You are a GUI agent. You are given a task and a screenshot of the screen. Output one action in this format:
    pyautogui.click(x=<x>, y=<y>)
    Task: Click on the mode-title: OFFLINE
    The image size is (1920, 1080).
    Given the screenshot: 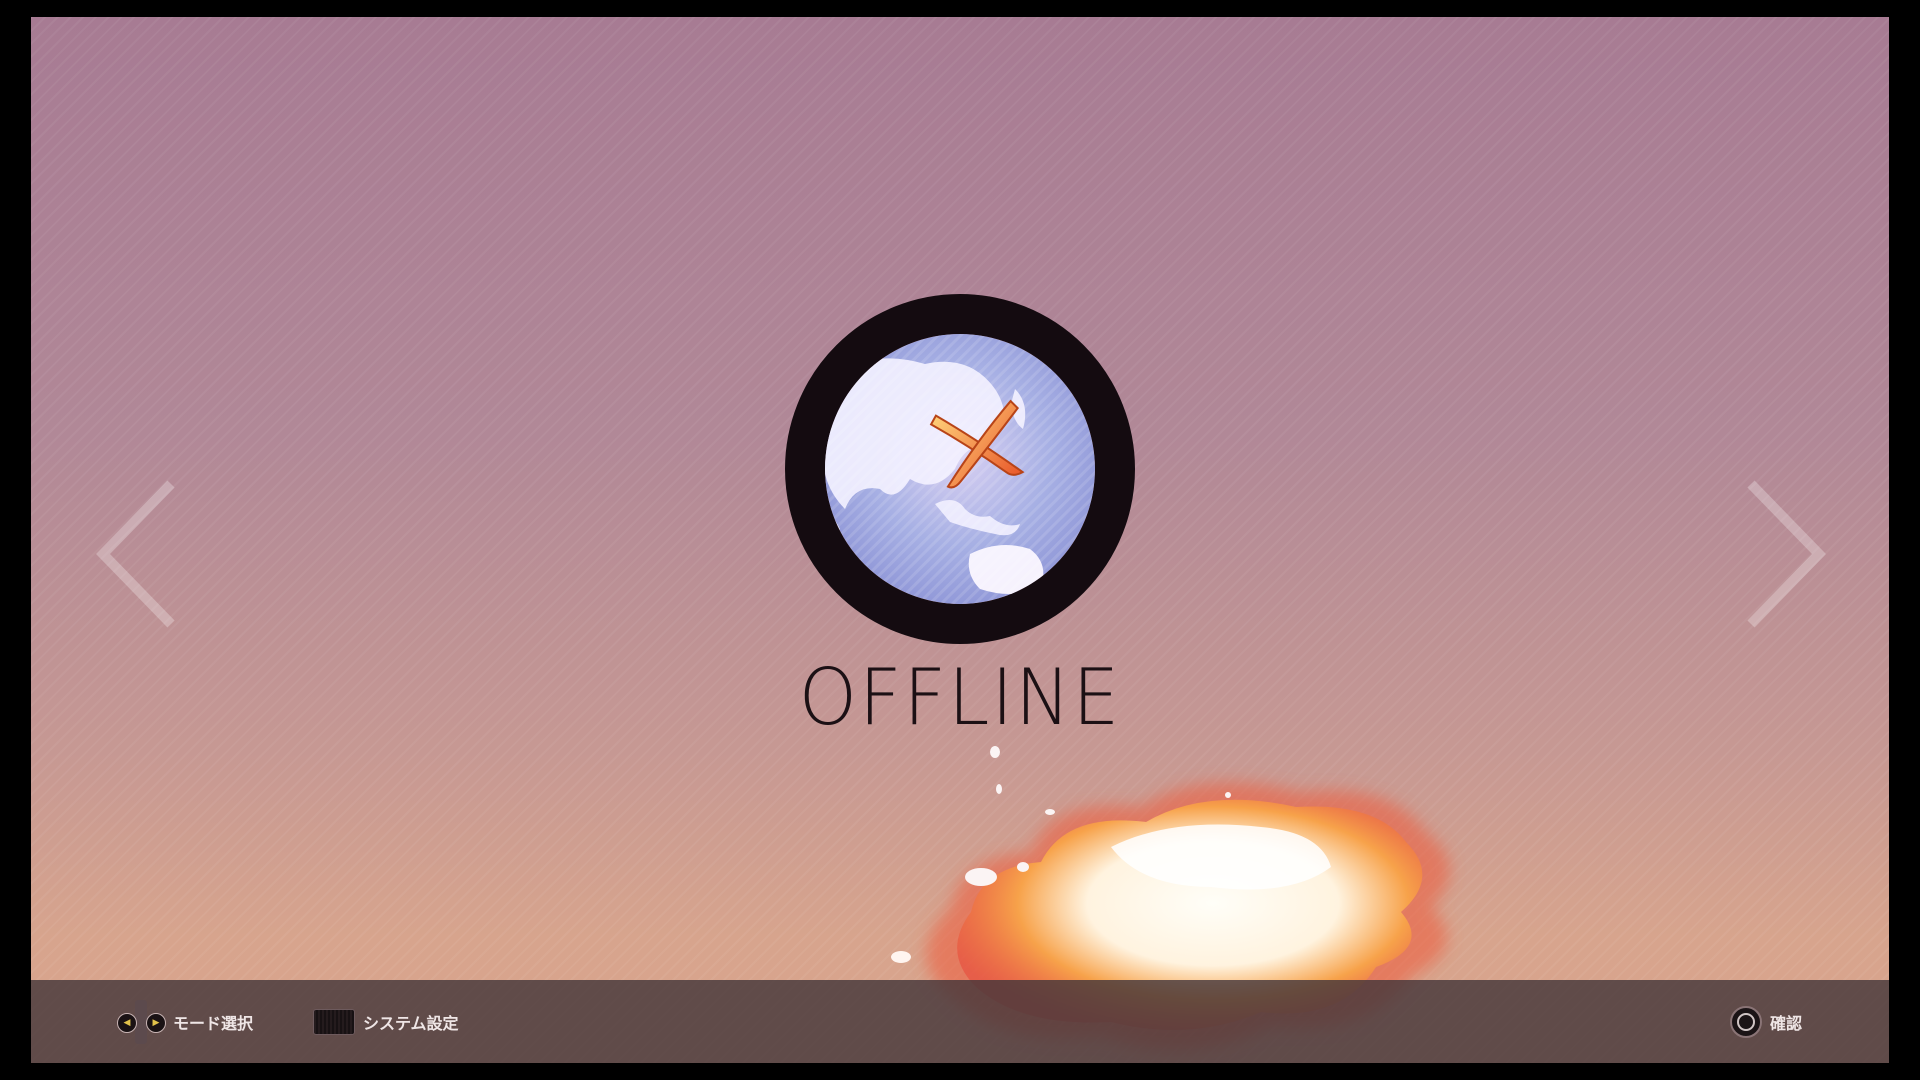 What is the action you would take?
    pyautogui.click(x=960, y=698)
    